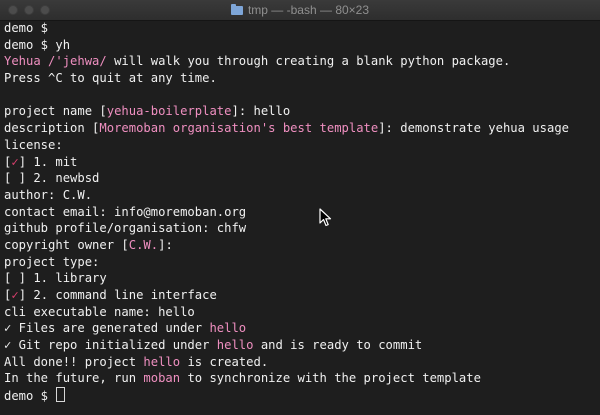 The width and height of the screenshot is (600, 415). Describe the element at coordinates (300, 212) in the screenshot. I see `contact-email-line: contact email: info@moremoban.org` at that location.